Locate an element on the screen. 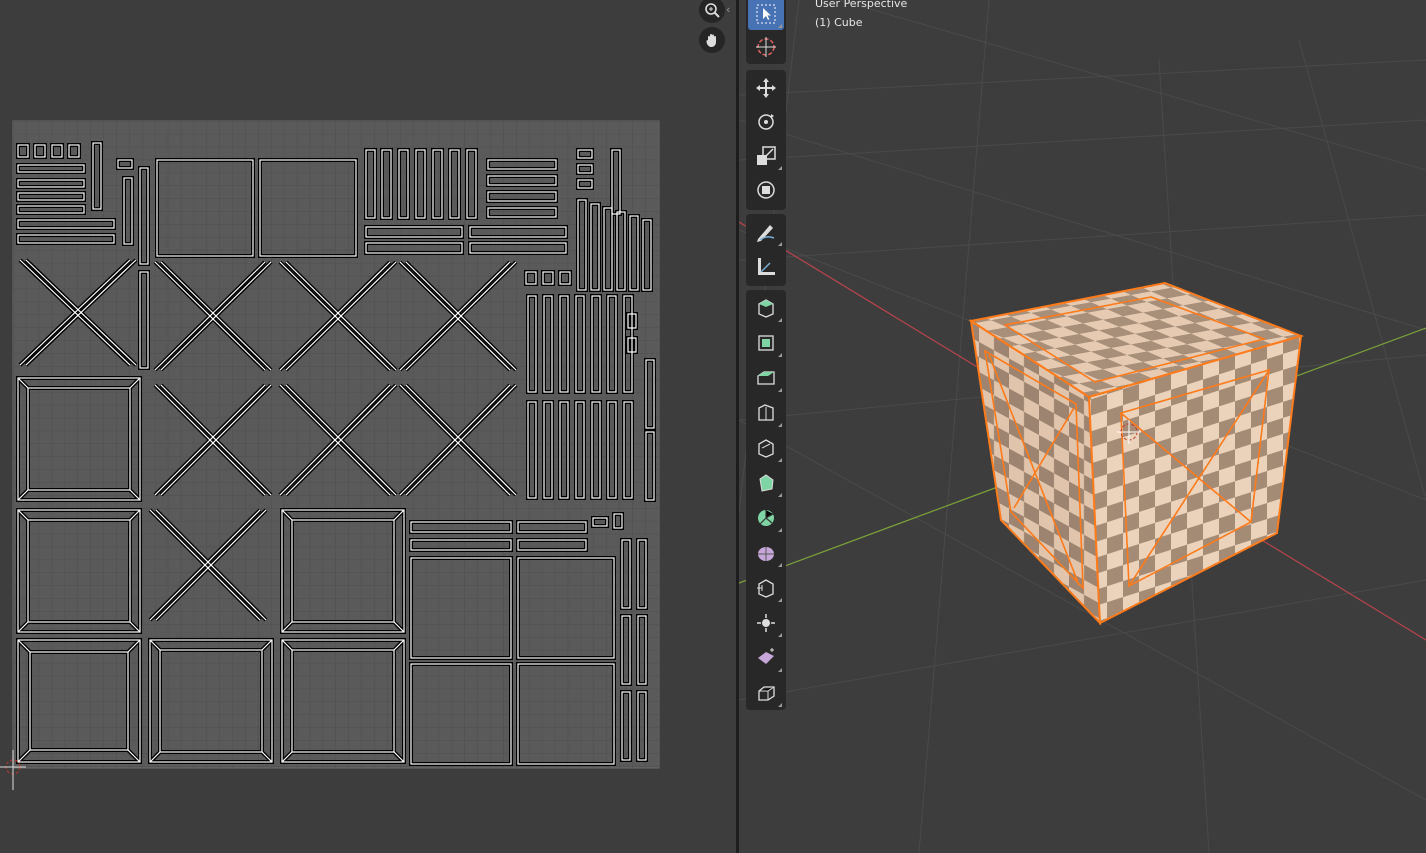  spin-icon is located at coordinates (766, 553).